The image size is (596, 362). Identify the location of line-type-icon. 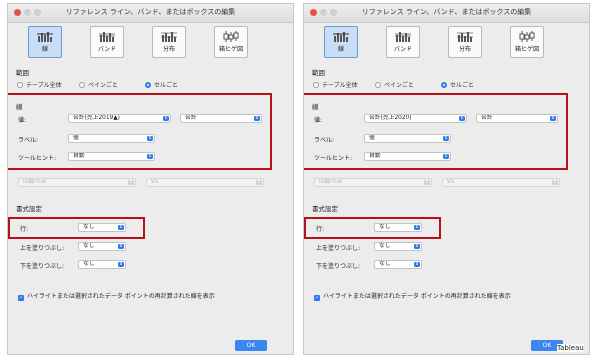
(45, 36).